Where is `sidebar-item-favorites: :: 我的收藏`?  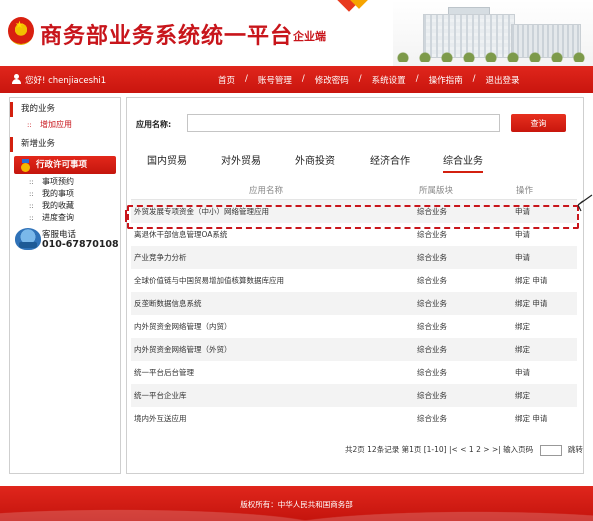
sidebar-item-favorites: :: 我的收藏 is located at coordinates (65, 206).